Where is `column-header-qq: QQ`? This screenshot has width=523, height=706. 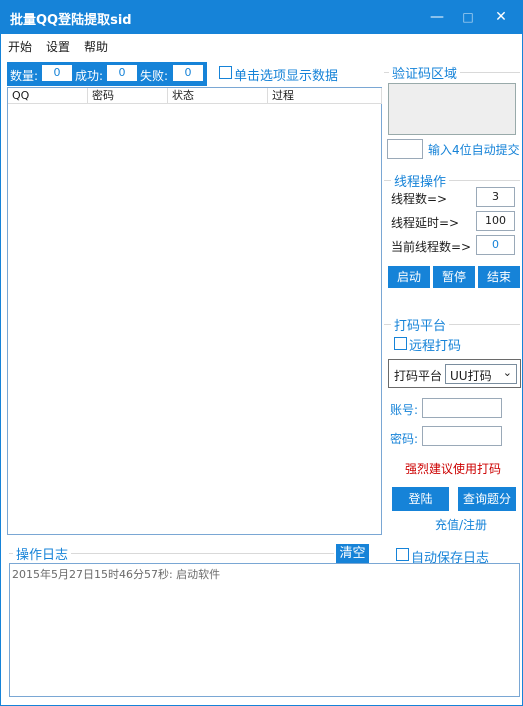 column-header-qq: QQ is located at coordinates (48, 96).